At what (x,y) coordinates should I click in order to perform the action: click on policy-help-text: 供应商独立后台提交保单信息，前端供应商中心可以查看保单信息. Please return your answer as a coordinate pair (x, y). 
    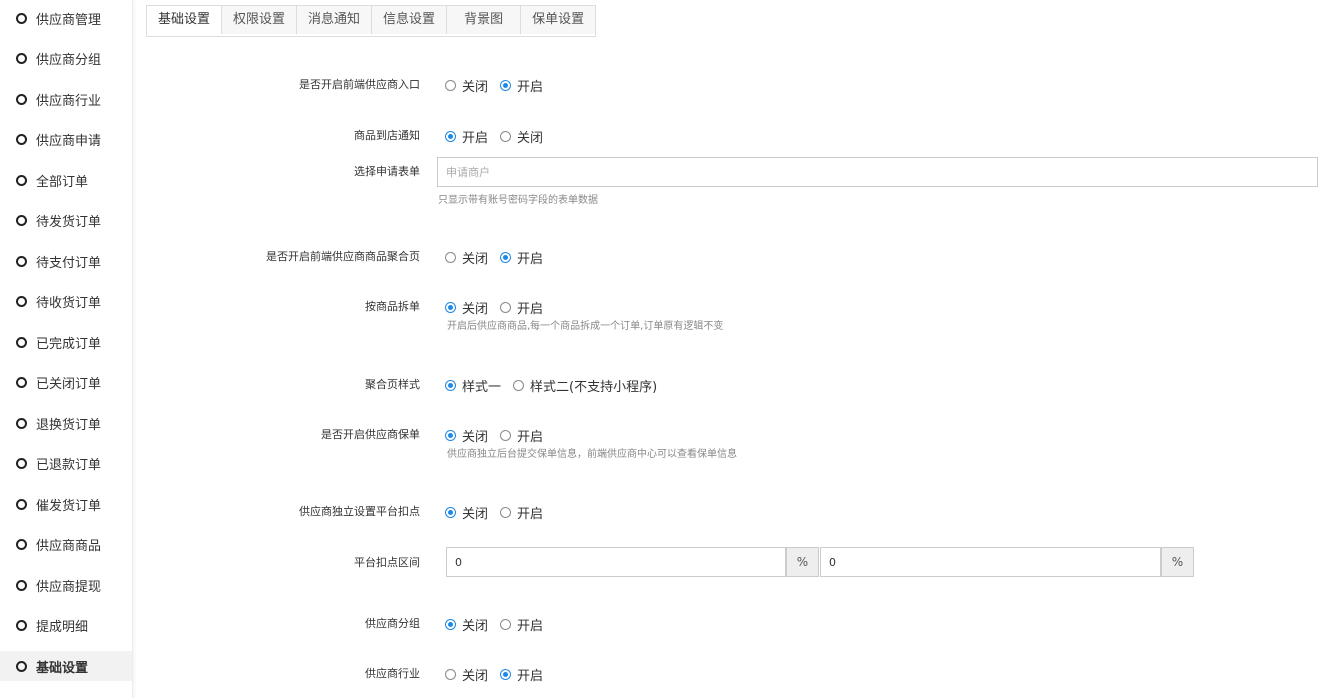
    Looking at the image, I should click on (592, 454).